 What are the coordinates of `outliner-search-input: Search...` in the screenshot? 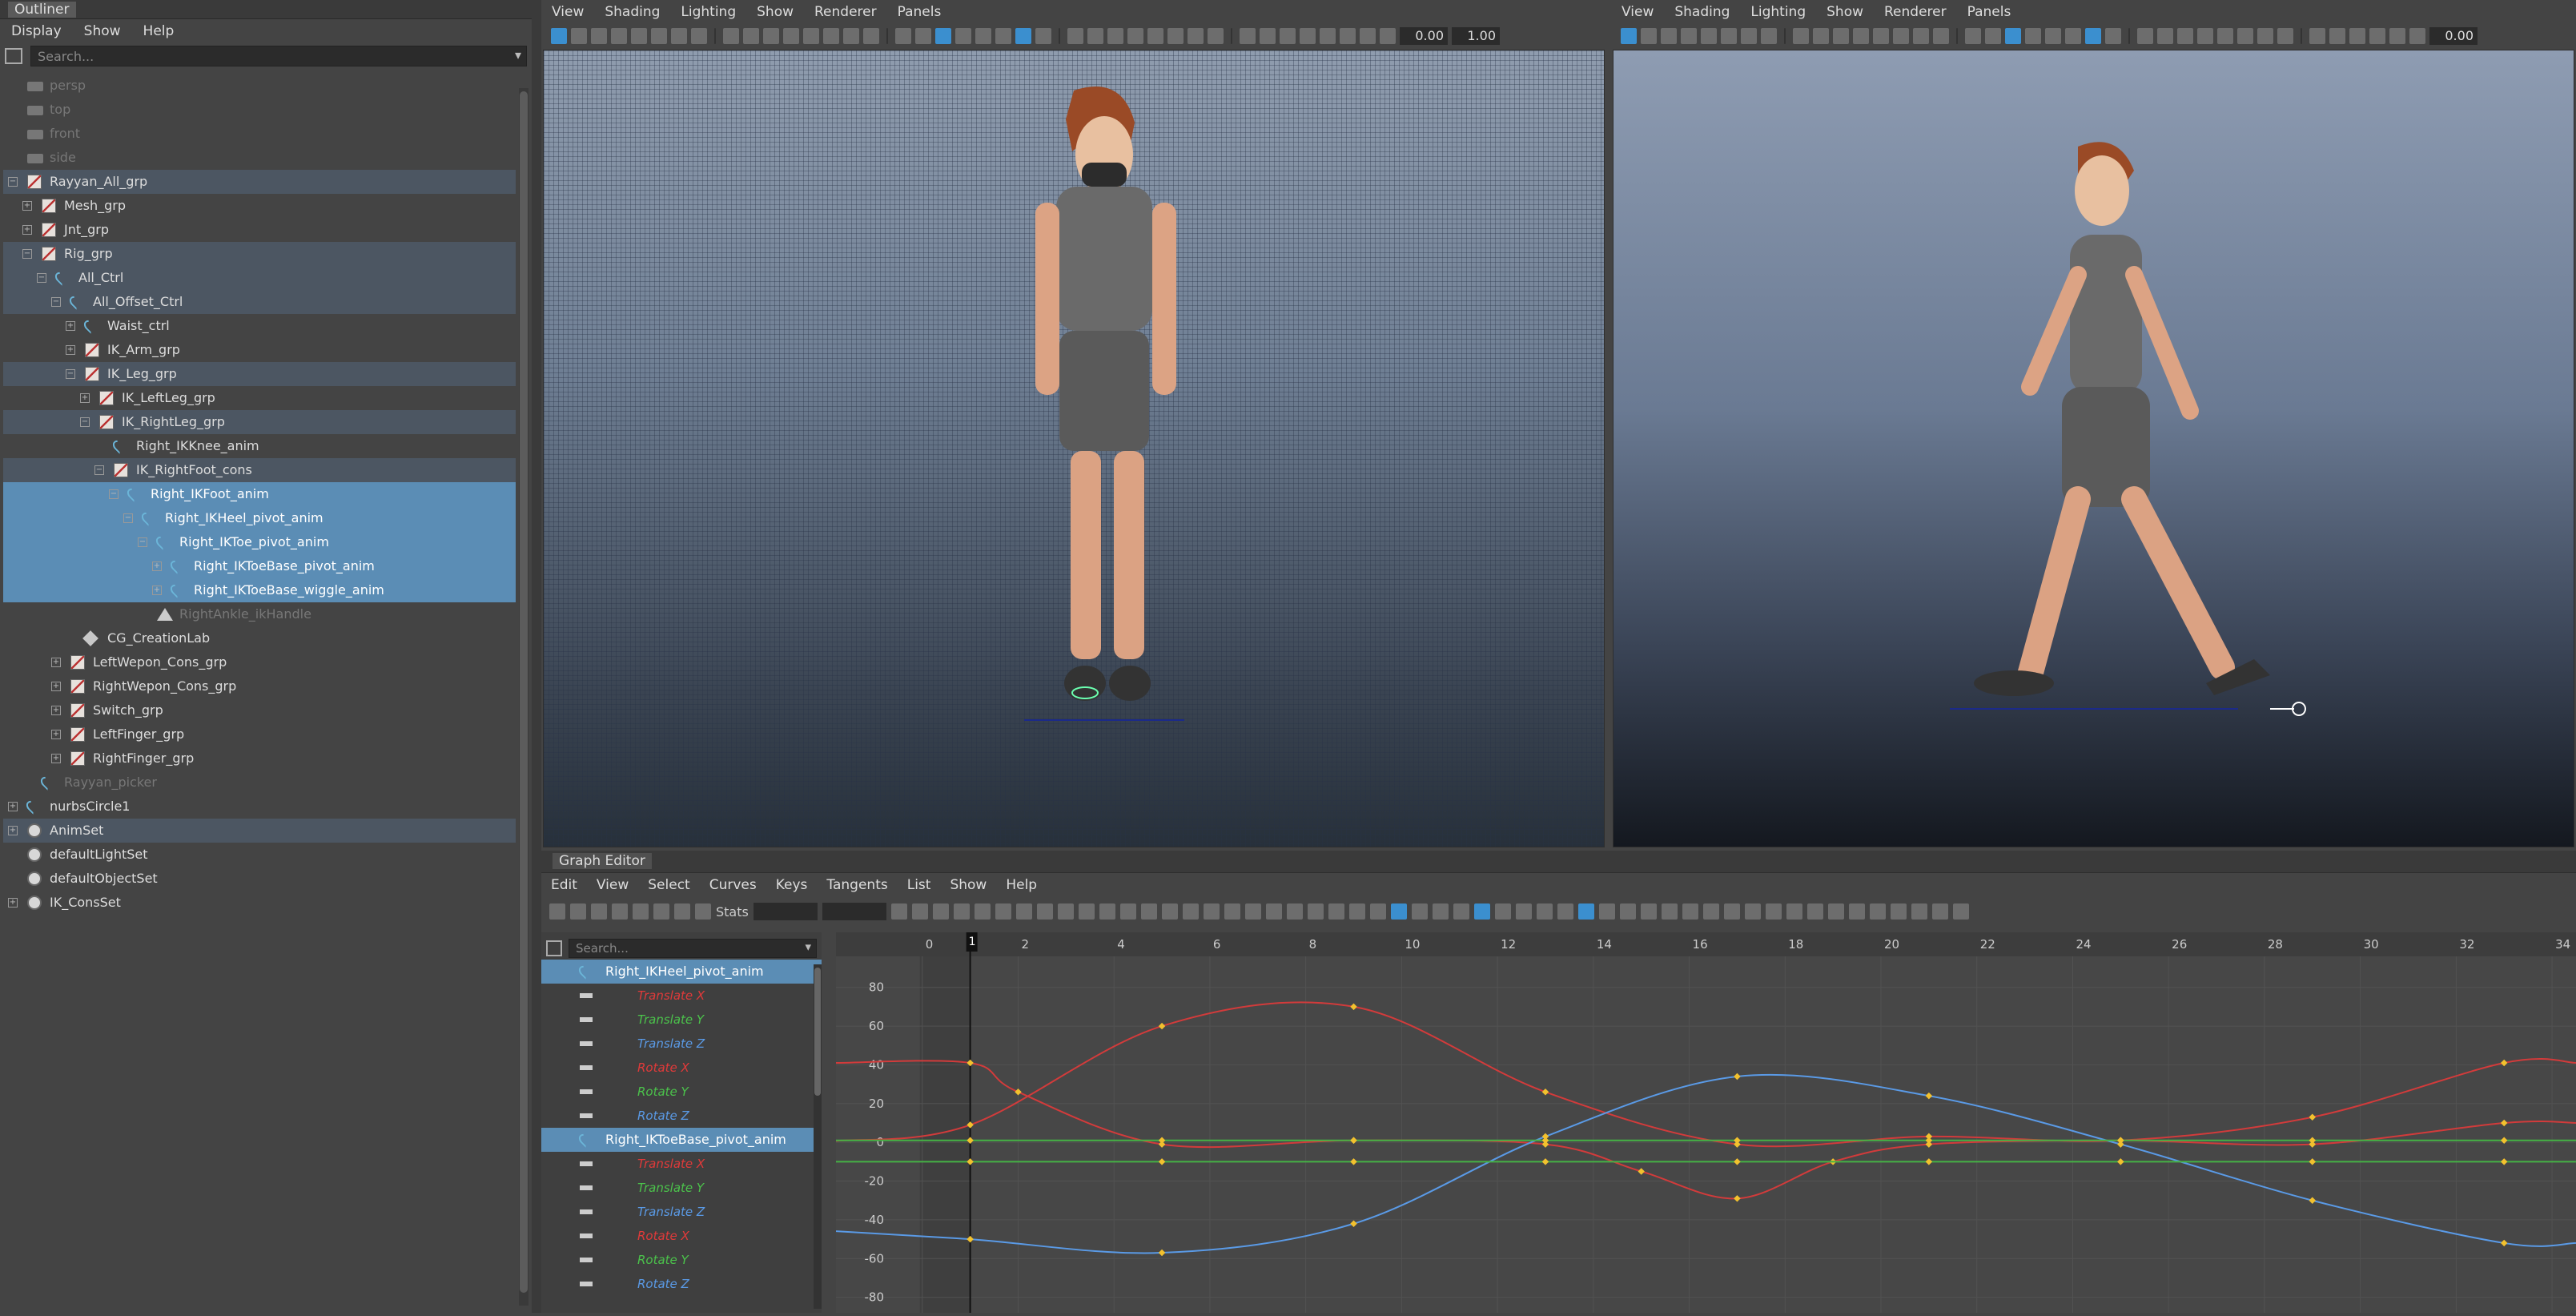 It's located at (278, 56).